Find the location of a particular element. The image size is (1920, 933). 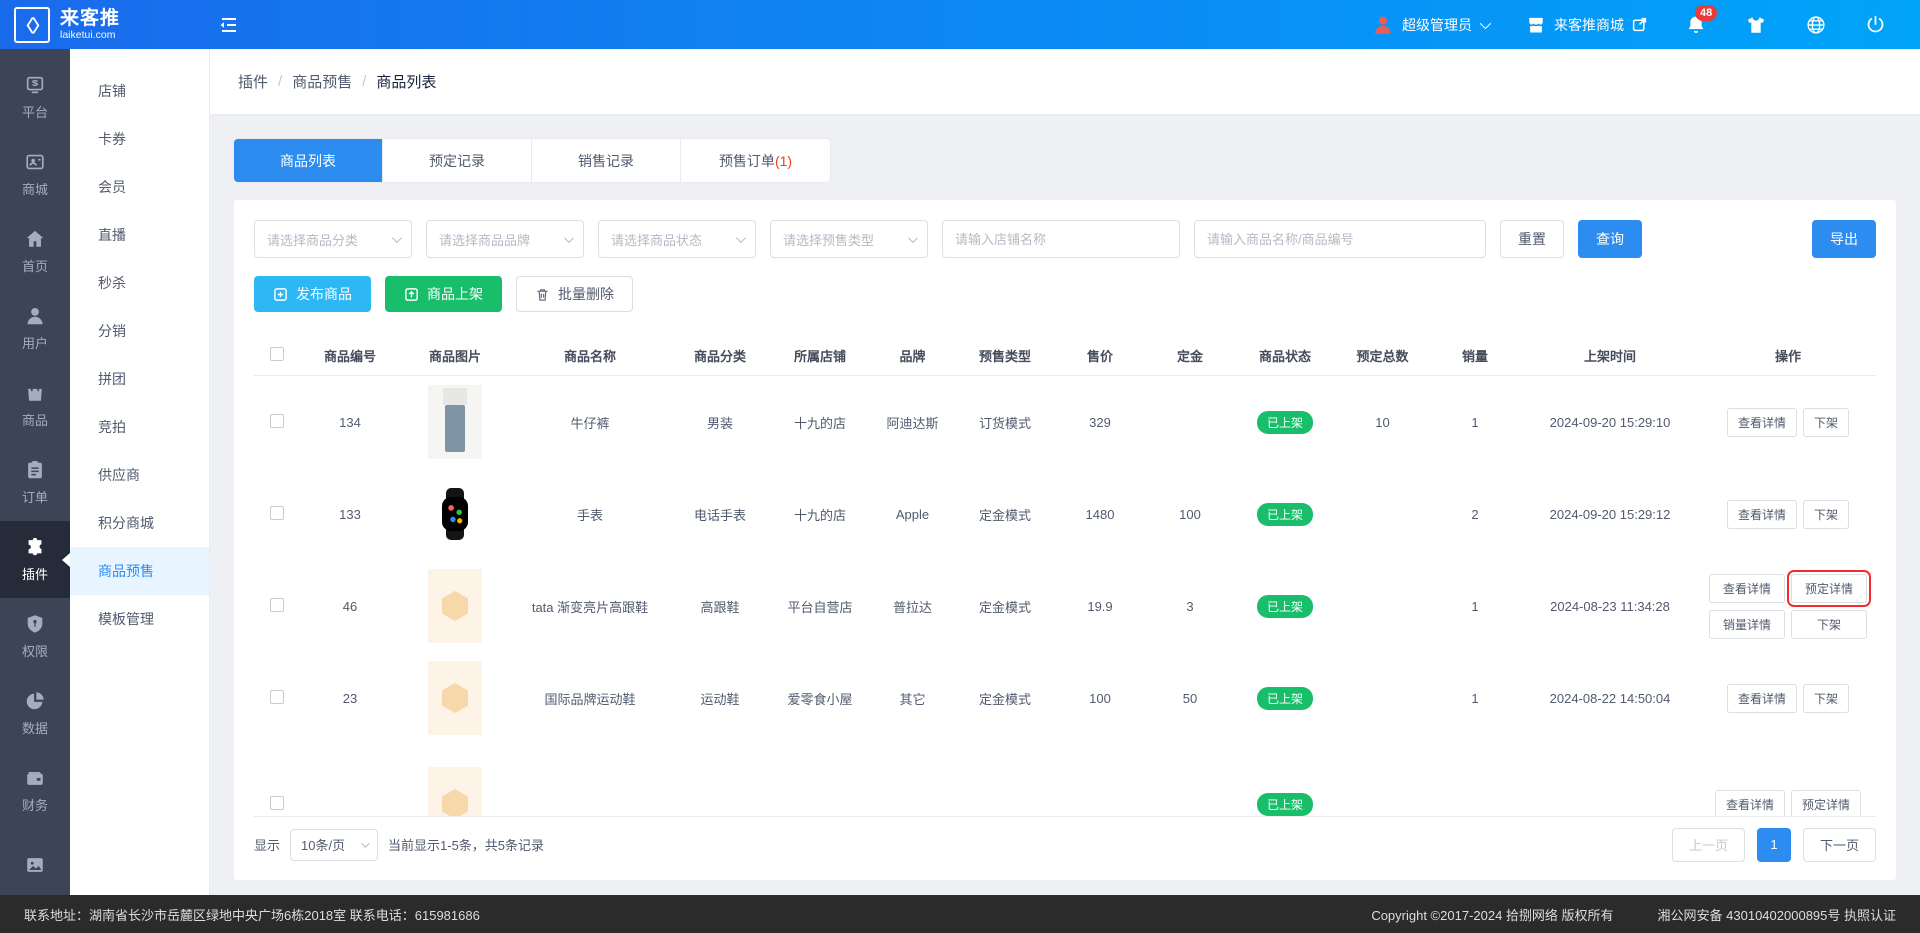

col-sales: 销量 is located at coordinates (1474, 356).